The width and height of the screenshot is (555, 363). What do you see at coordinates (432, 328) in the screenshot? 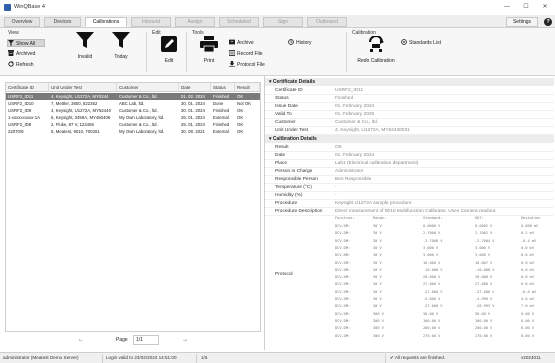
I see `protocol-cell: 200.00 V` at bounding box center [432, 328].